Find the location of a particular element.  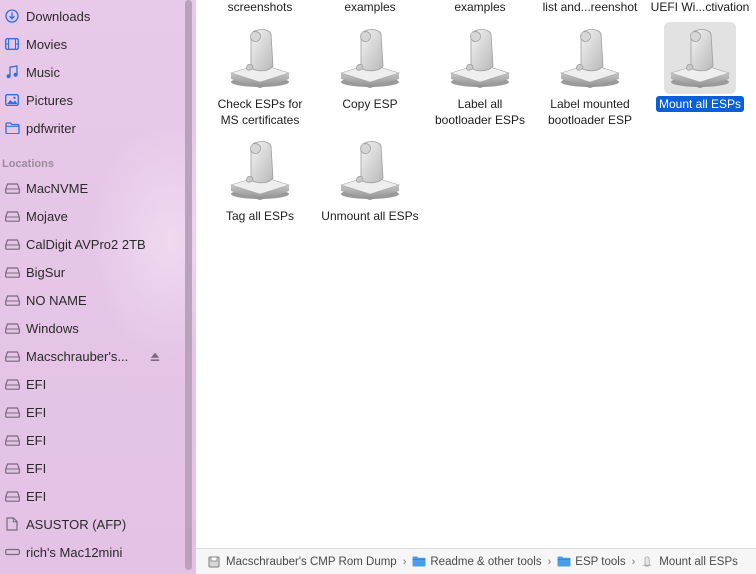

sidebar-item-no-name: NO NAME is located at coordinates (90, 300).